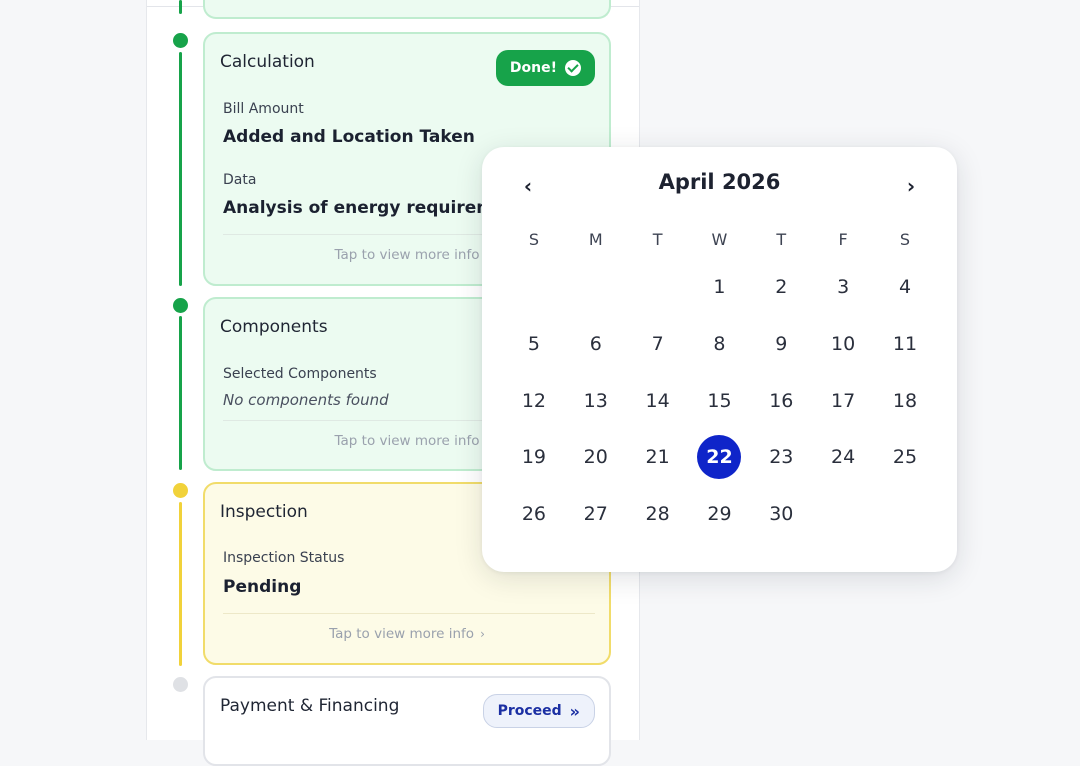 This screenshot has height=766, width=1080. I want to click on calendar-day: 26, so click(534, 514).